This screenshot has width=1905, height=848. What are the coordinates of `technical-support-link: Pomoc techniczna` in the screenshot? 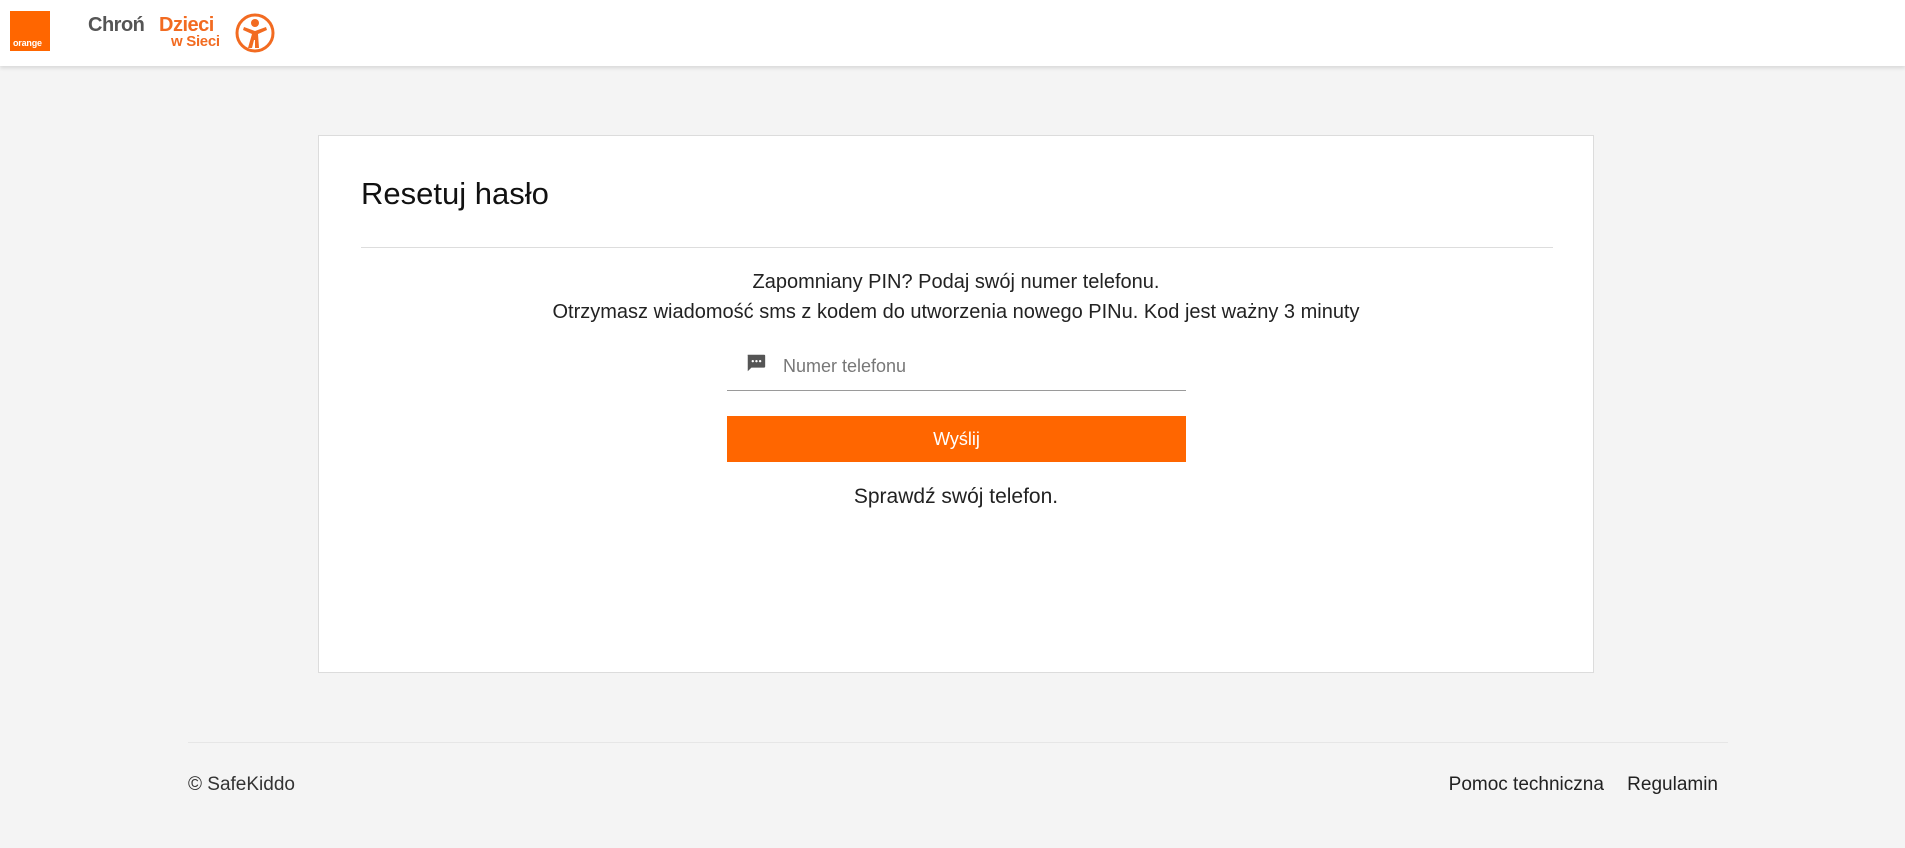 It's located at (1526, 784).